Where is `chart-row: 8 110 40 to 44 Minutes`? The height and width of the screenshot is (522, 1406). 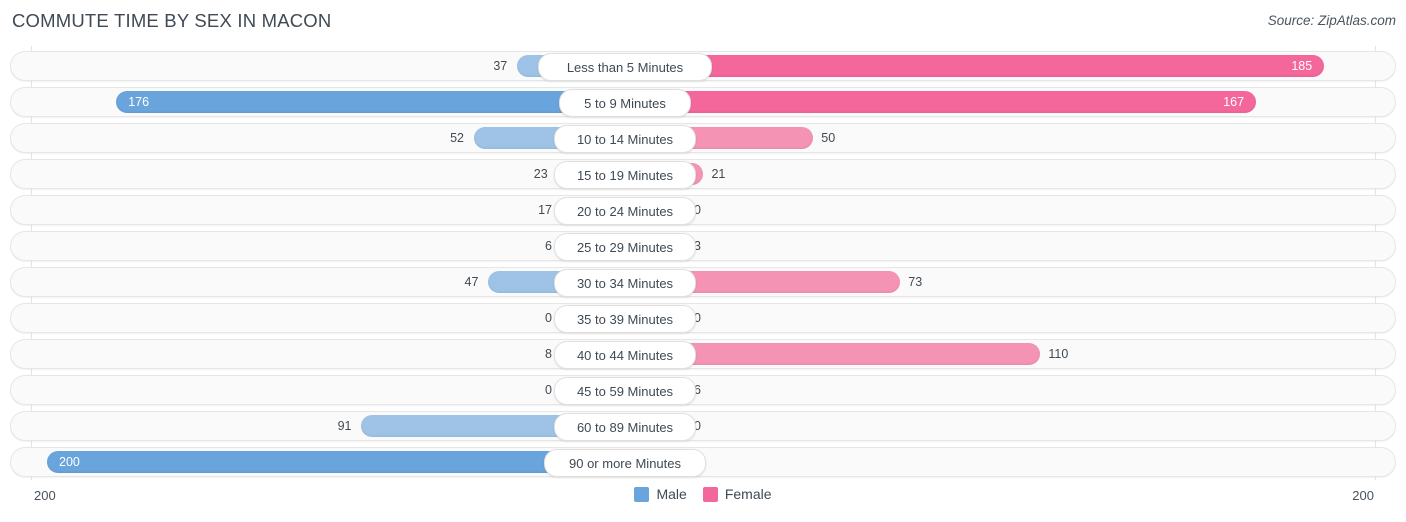 chart-row: 8 110 40 to 44 Minutes is located at coordinates (703, 354).